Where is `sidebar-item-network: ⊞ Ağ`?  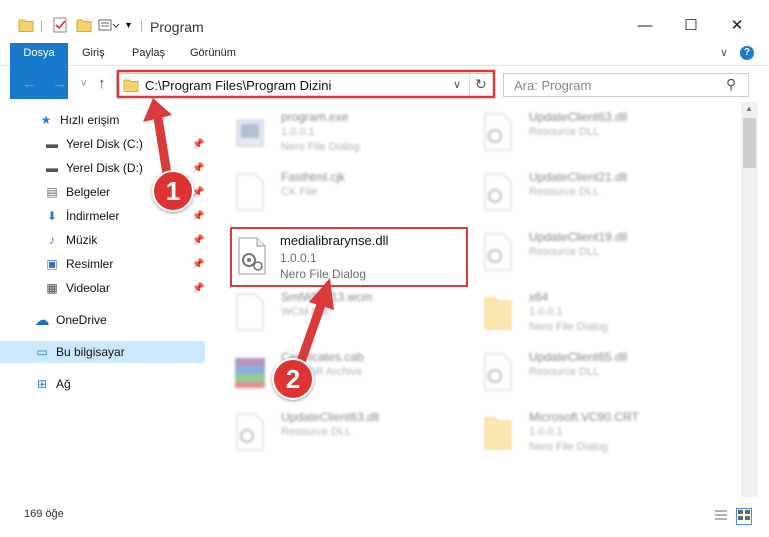
sidebar-item-network: ⊞ Ağ is located at coordinates (102, 384).